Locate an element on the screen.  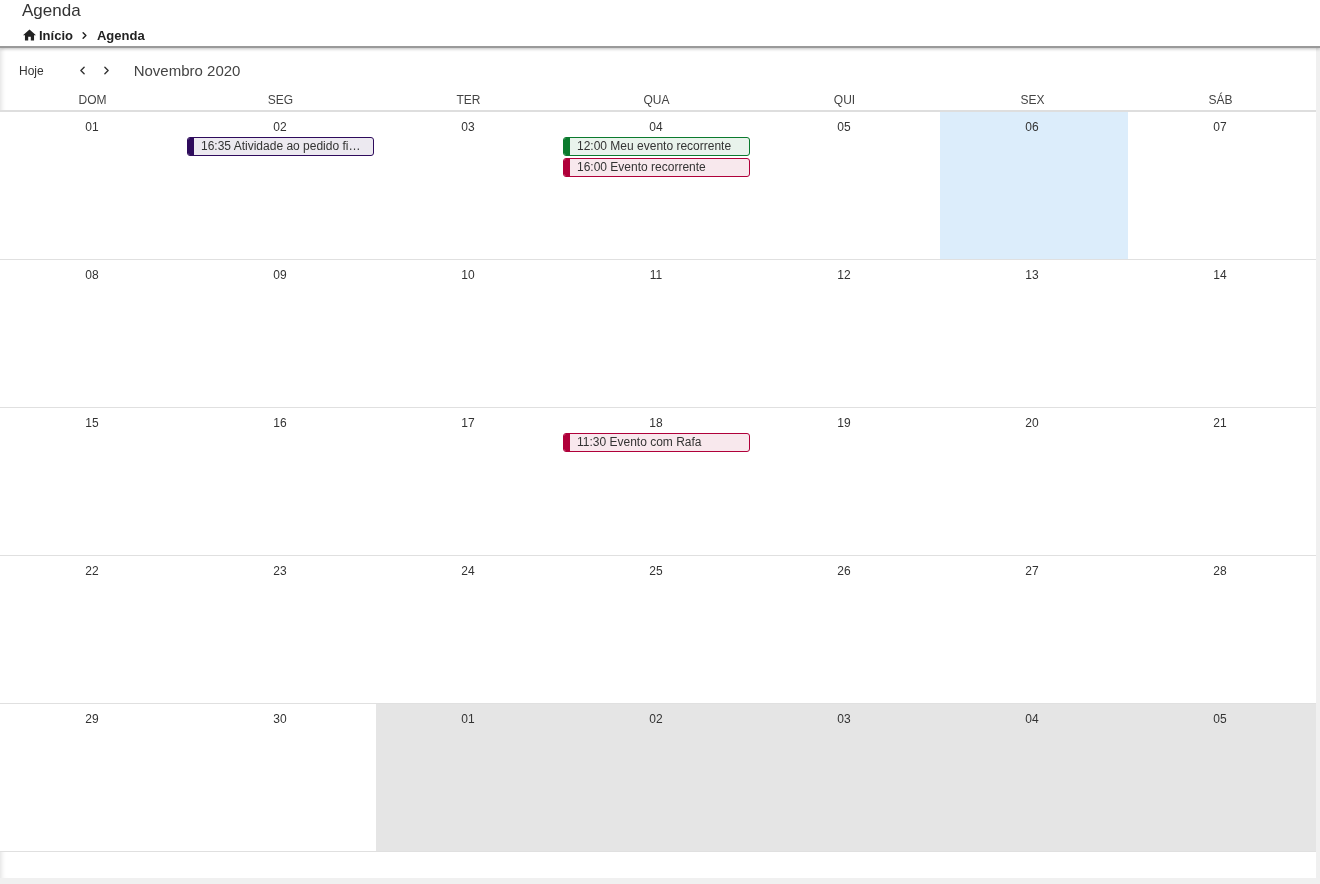
day-number: 10 is located at coordinates (468, 275).